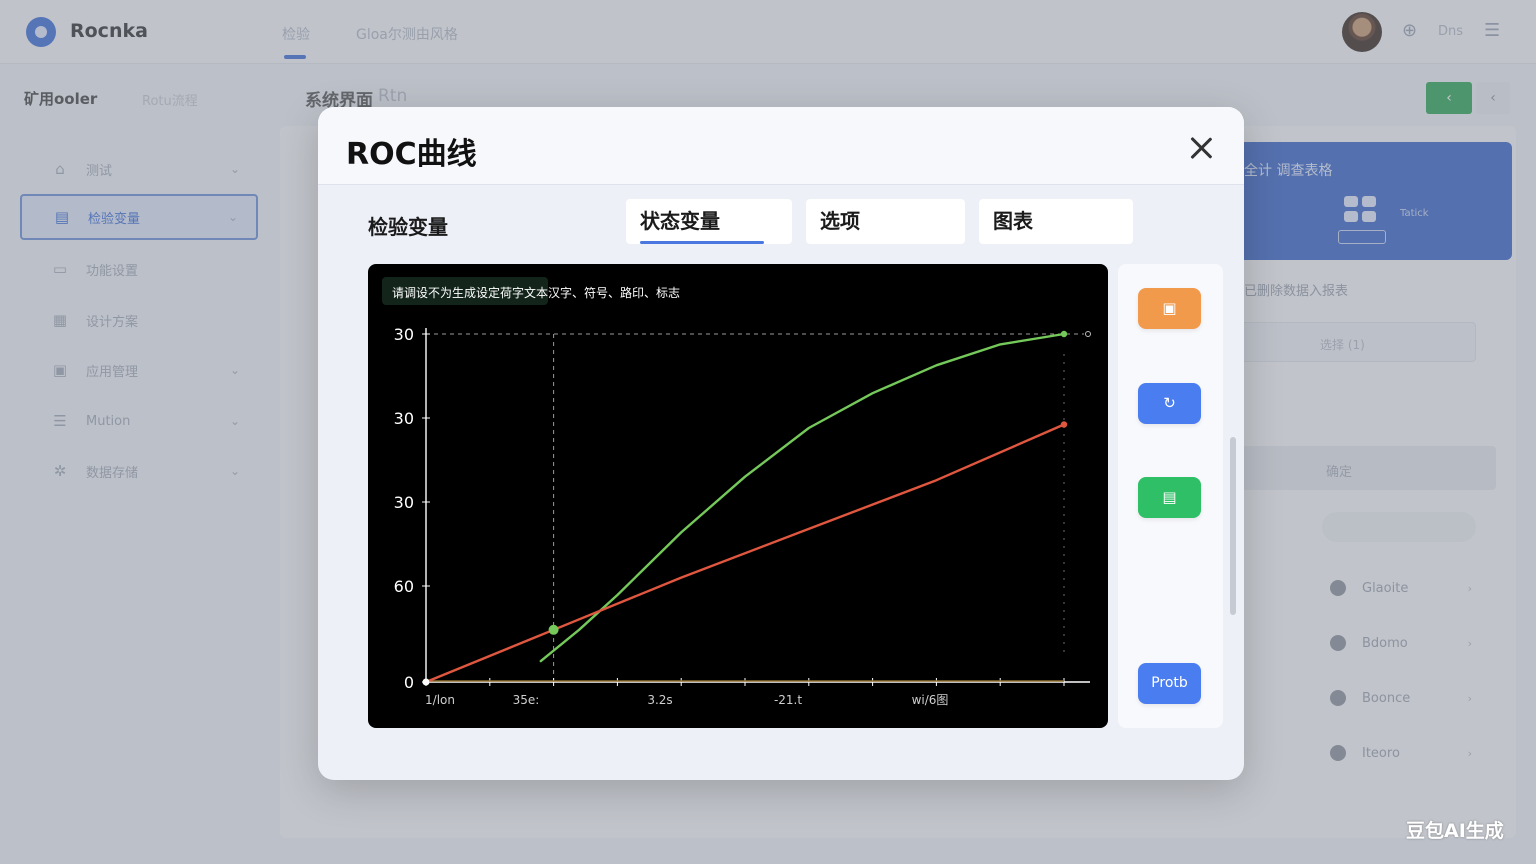  I want to click on guide-end-marker, so click(1088, 334).